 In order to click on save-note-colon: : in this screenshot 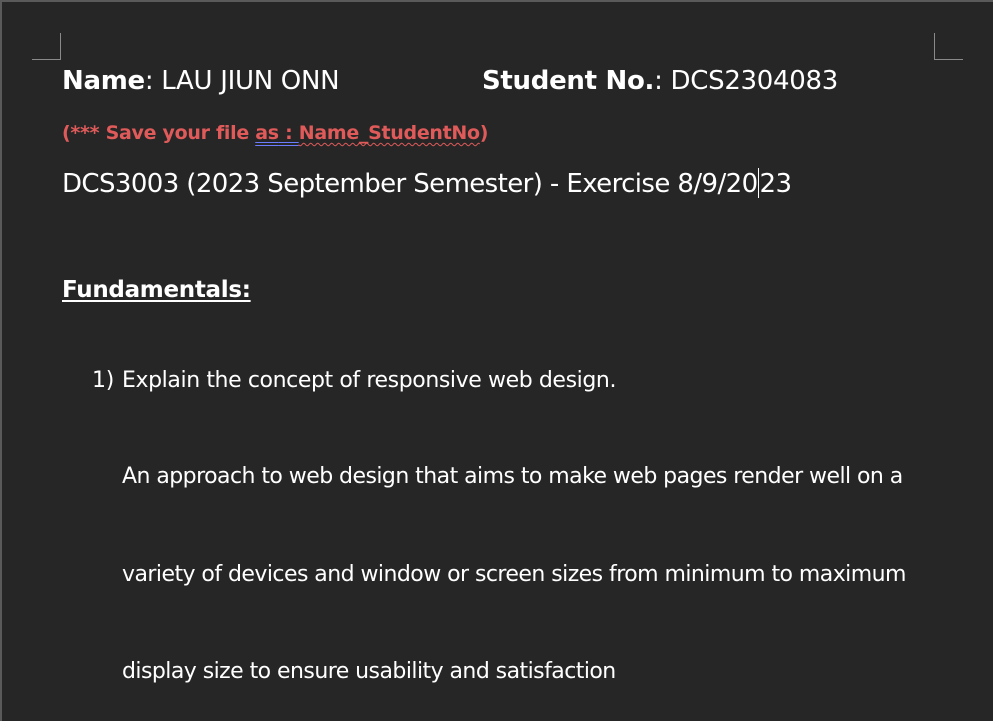, I will do `click(288, 133)`.